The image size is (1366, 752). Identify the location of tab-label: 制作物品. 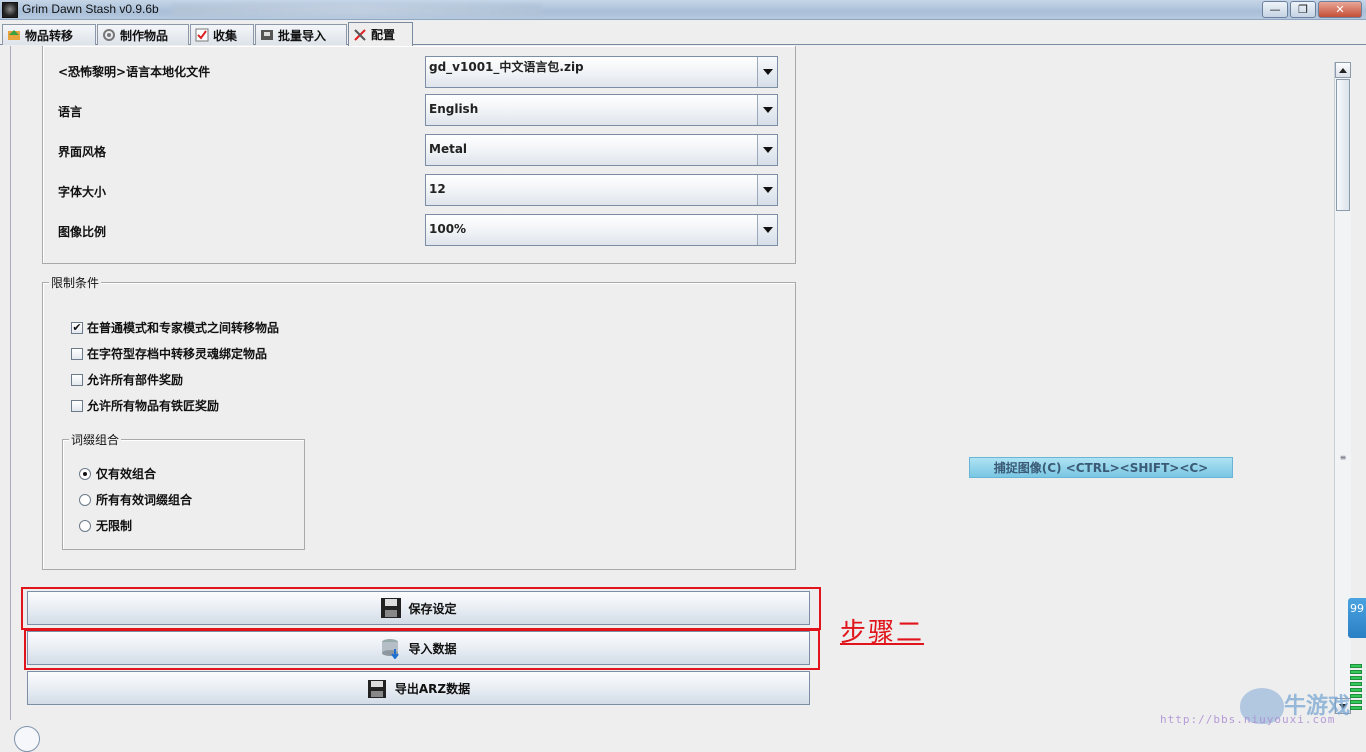
(144, 35).